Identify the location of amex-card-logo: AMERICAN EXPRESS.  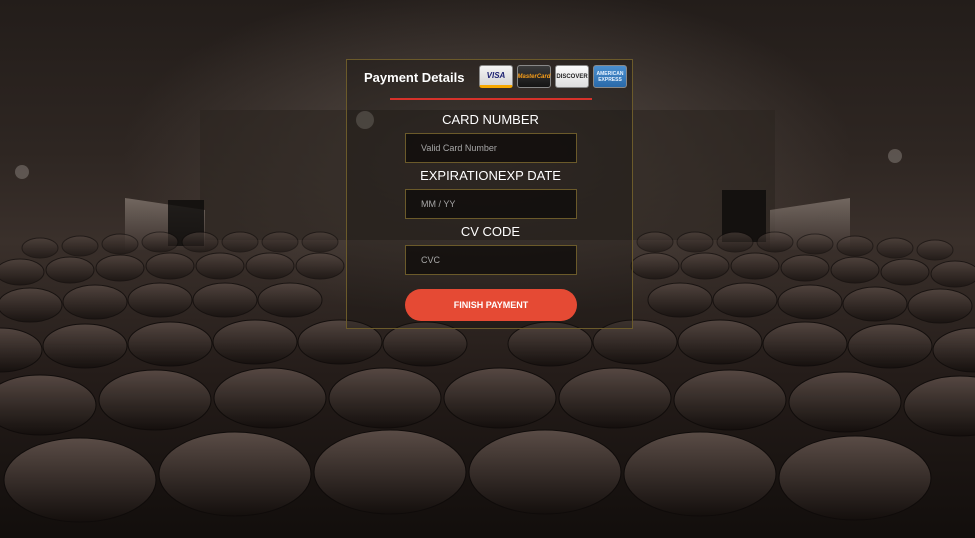
(610, 76).